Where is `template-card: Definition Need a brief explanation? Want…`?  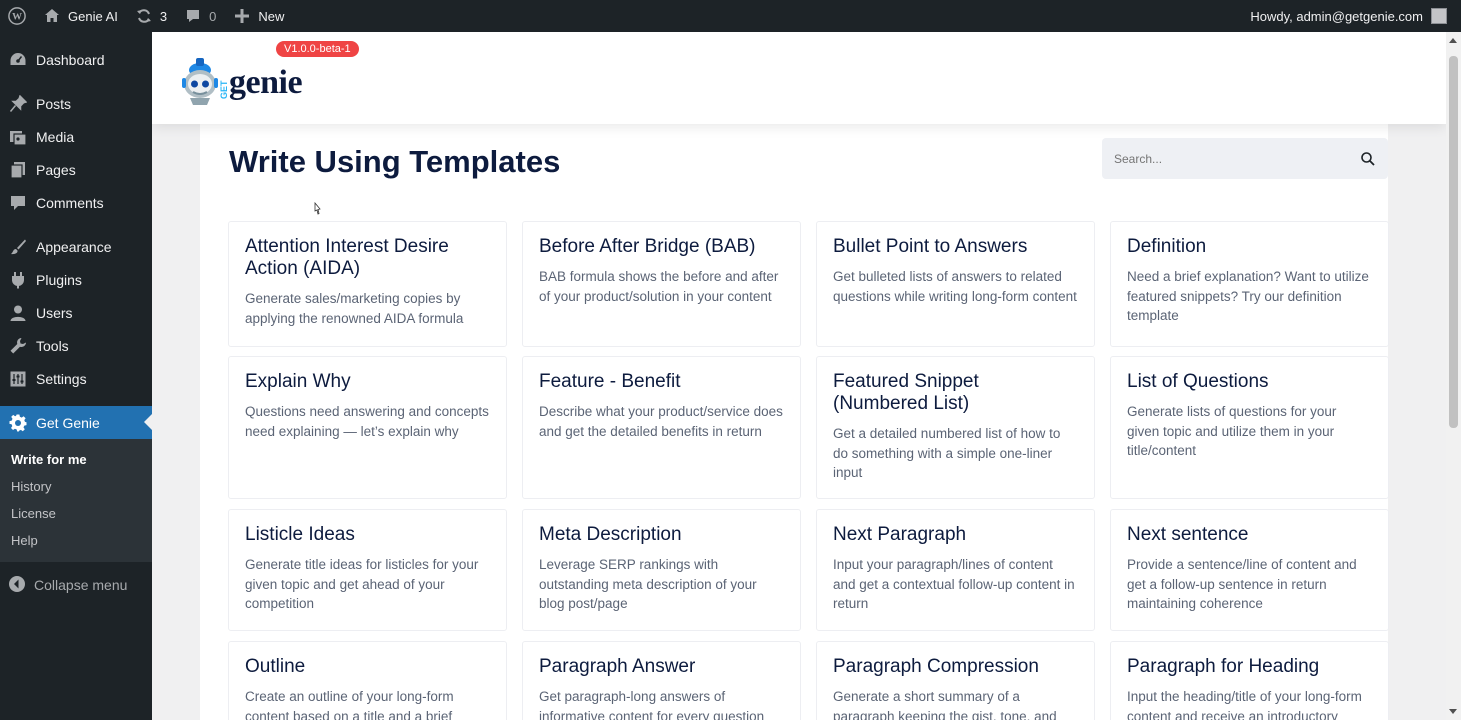
template-card: Definition Need a brief explanation? Want… is located at coordinates (1249, 284).